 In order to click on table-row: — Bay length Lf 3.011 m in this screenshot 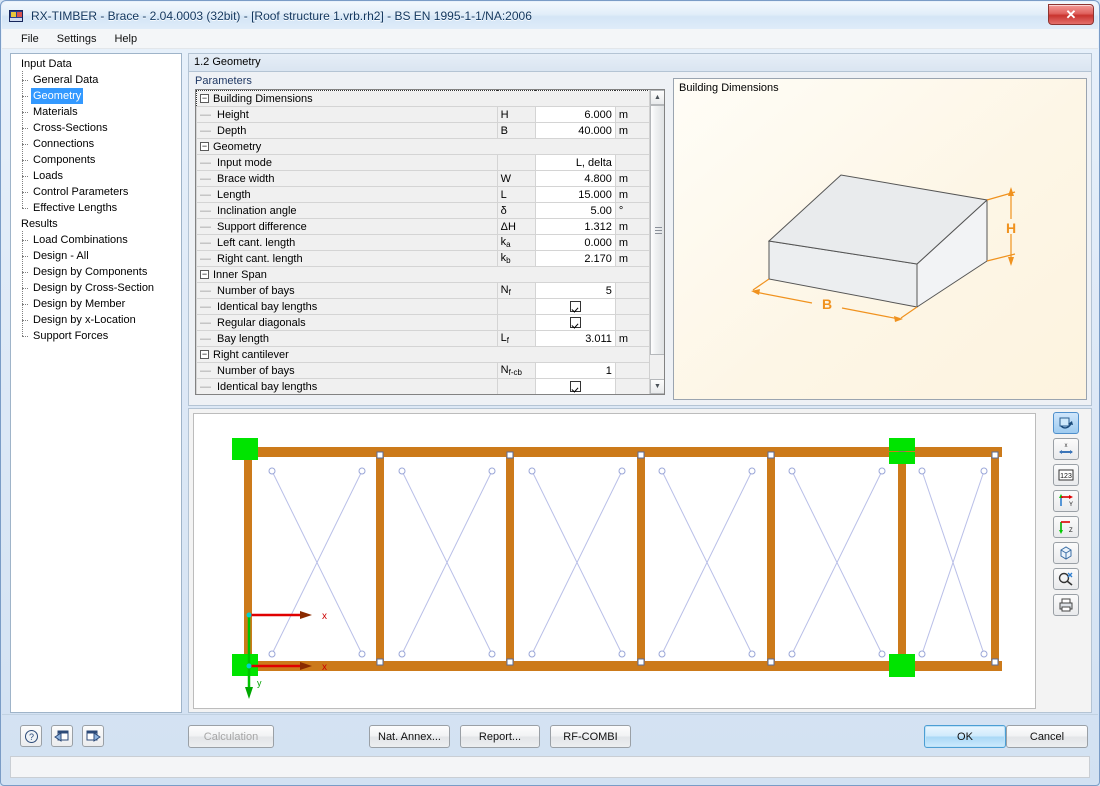, I will do `click(423, 338)`.